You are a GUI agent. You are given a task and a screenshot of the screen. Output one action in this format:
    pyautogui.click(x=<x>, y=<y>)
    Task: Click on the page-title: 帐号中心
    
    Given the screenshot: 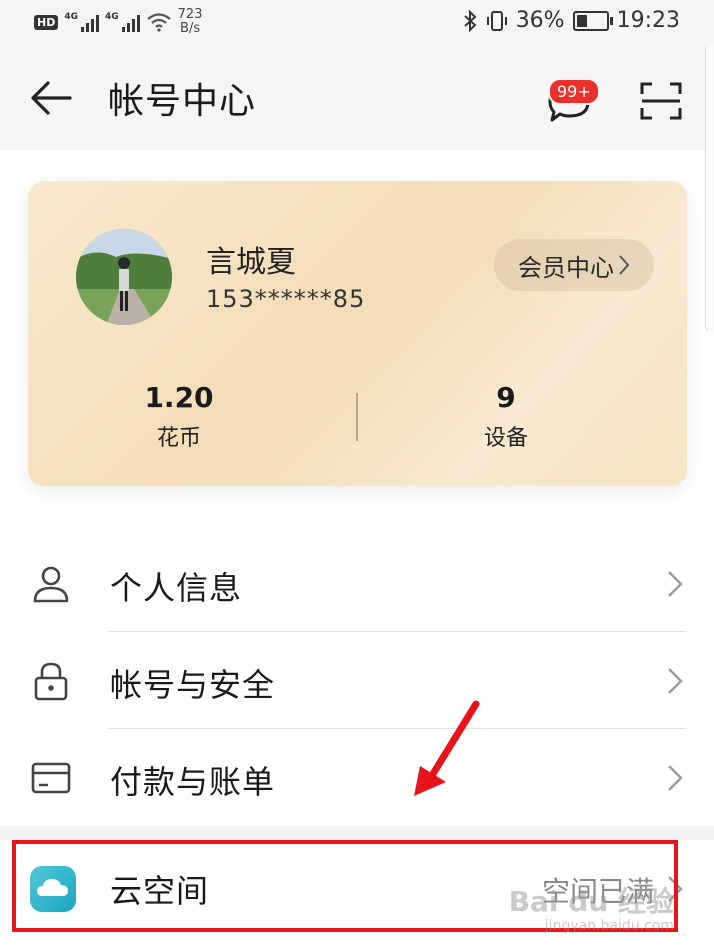 What is the action you would take?
    pyautogui.click(x=182, y=101)
    